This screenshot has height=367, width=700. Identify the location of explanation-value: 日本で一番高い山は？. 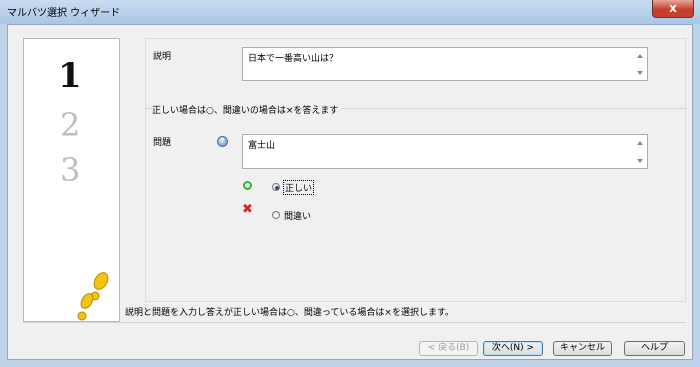
(293, 59).